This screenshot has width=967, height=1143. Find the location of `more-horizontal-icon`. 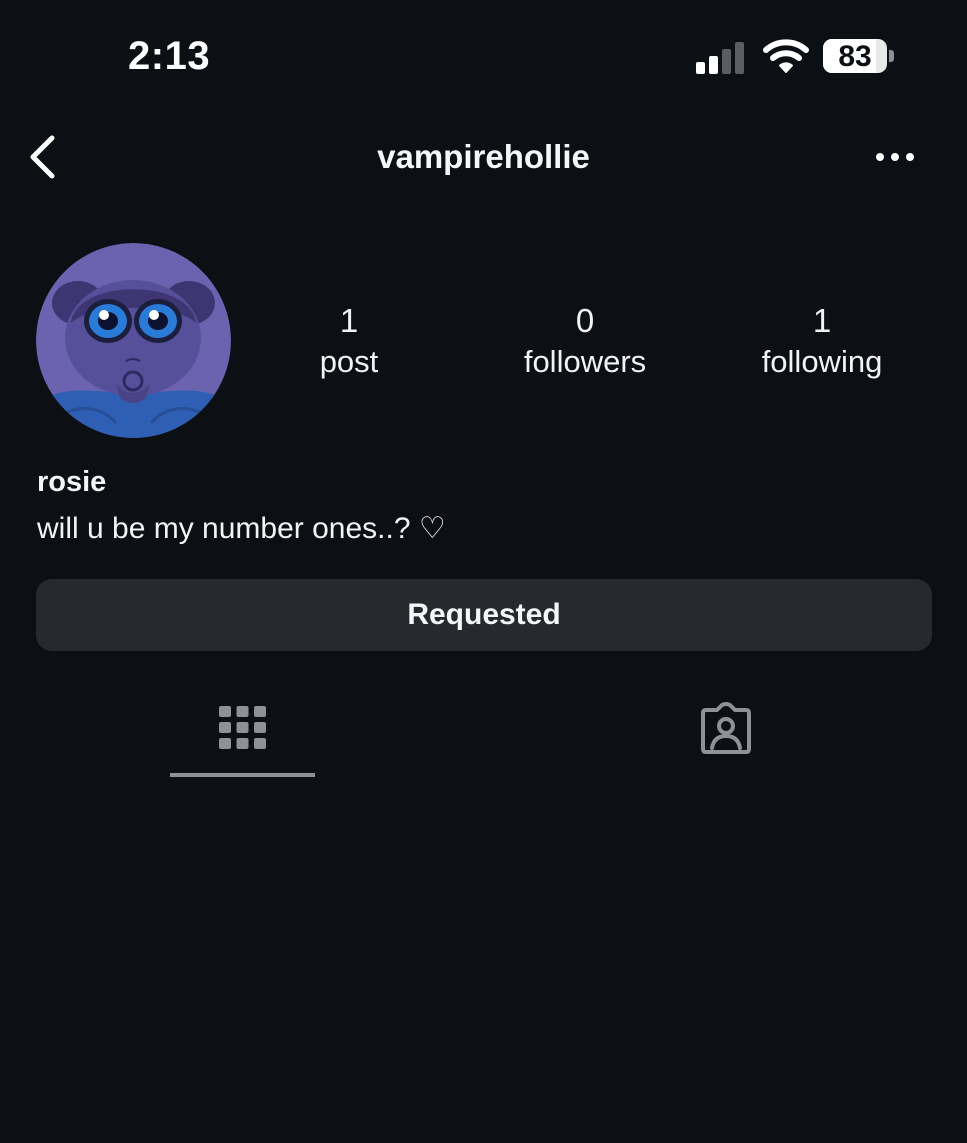

more-horizontal-icon is located at coordinates (895, 157).